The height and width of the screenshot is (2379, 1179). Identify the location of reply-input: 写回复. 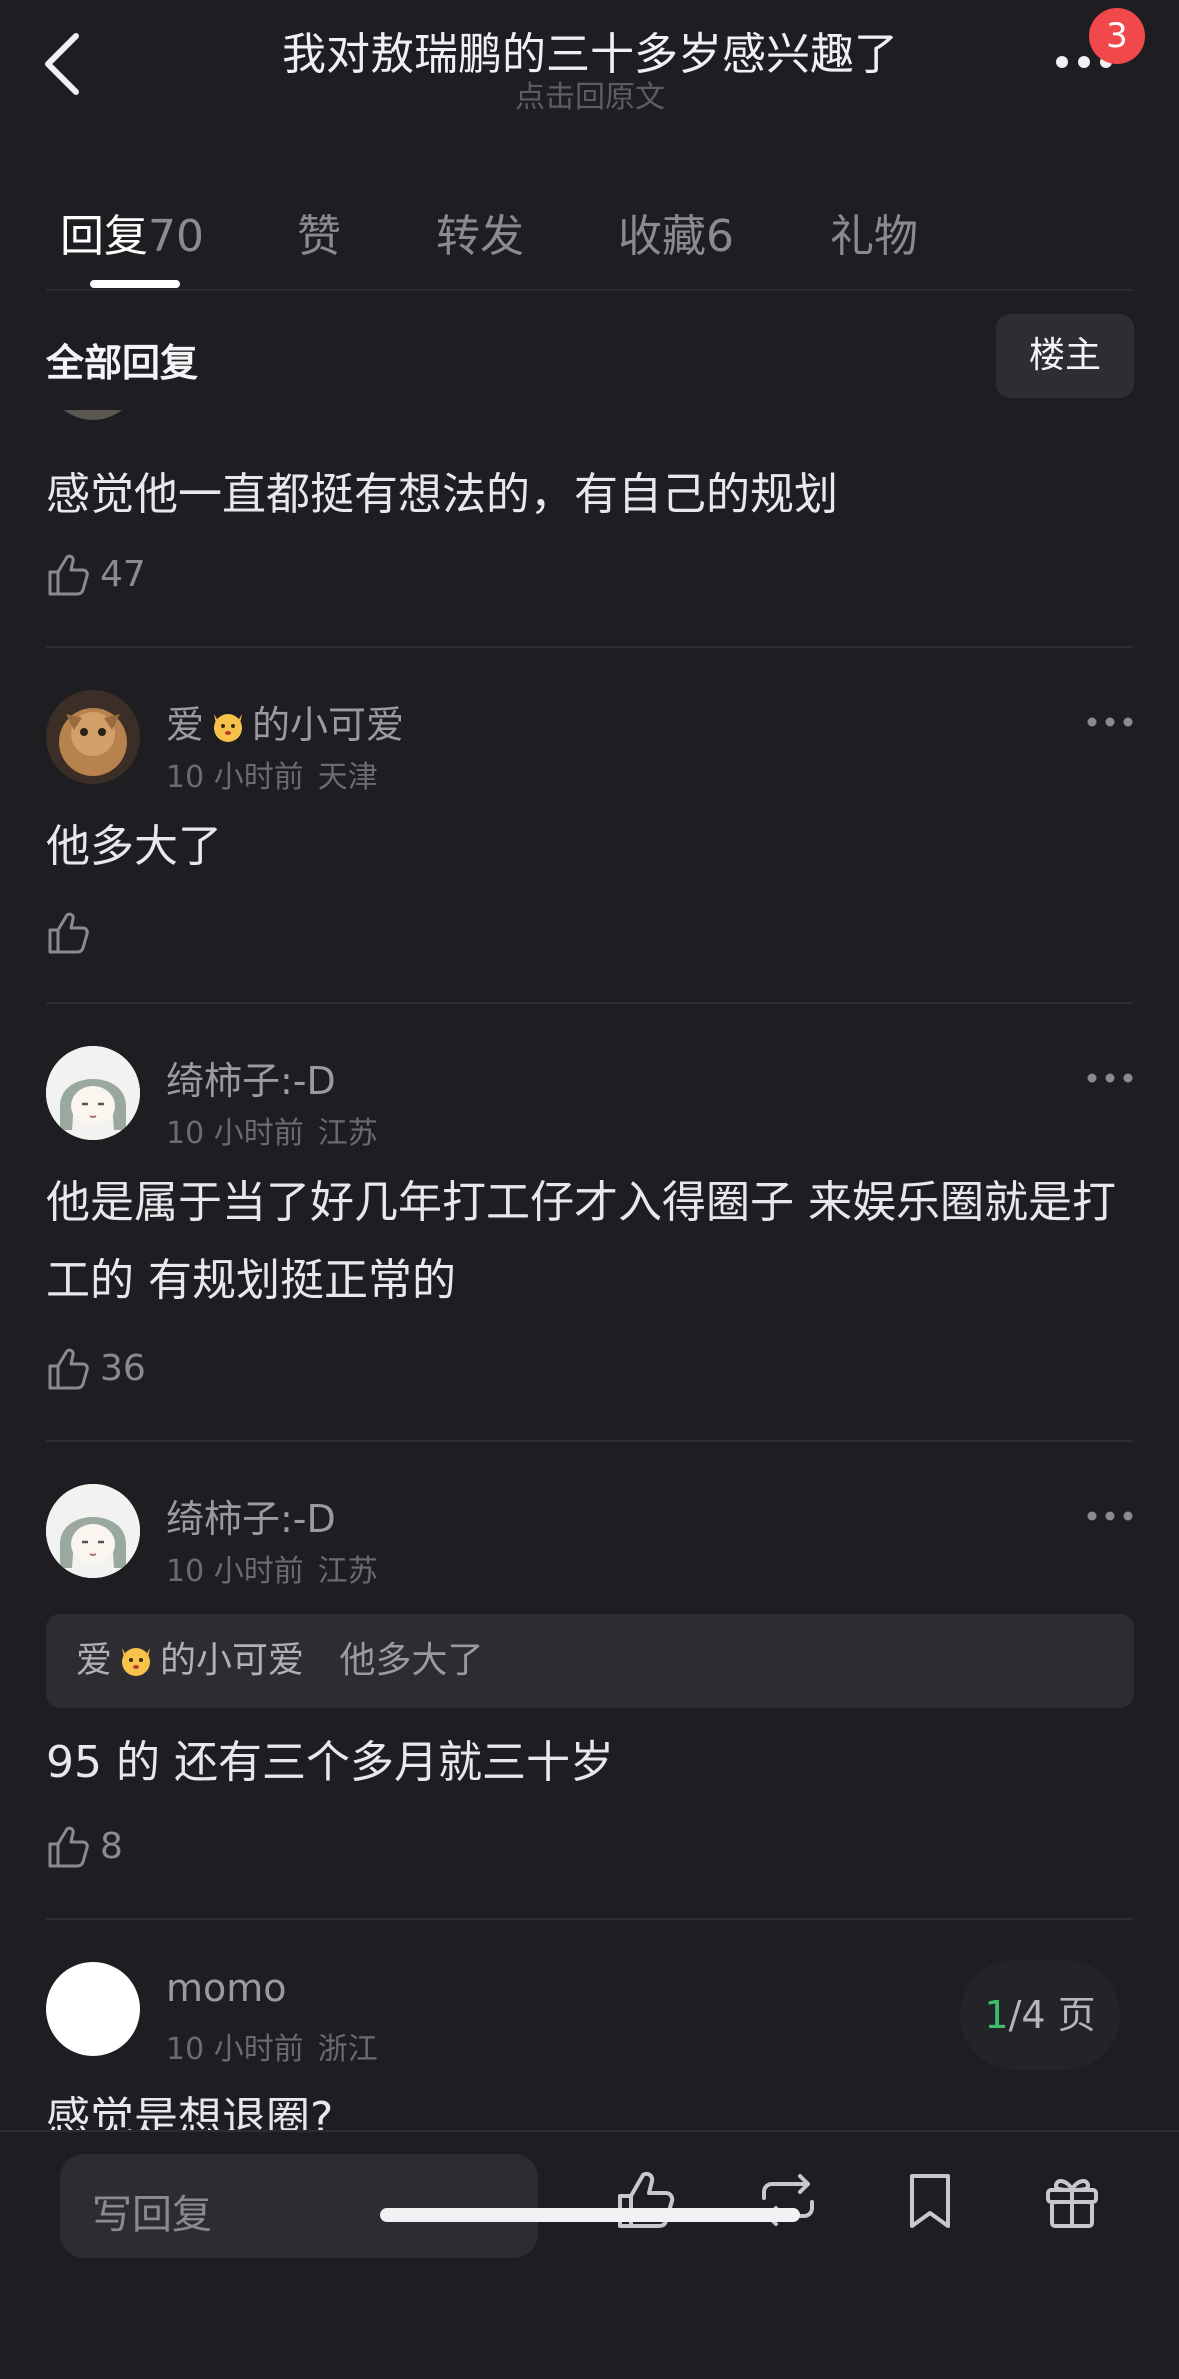
(299, 2206).